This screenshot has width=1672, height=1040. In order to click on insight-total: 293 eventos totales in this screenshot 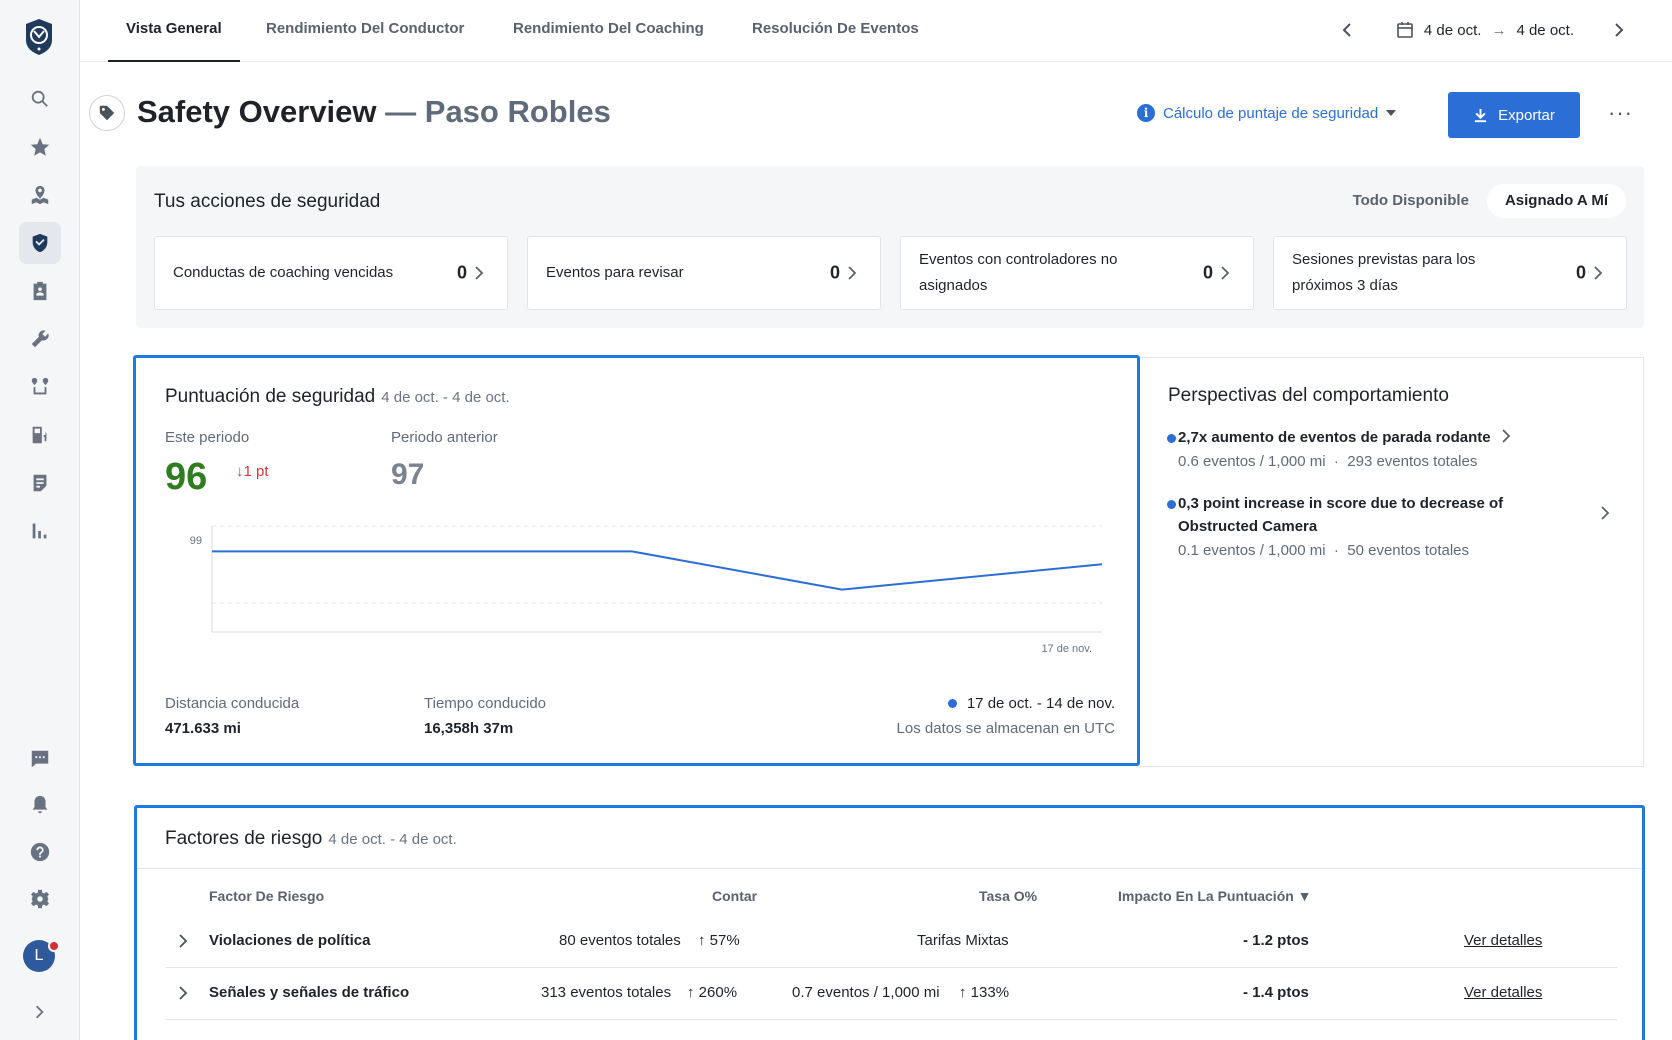, I will do `click(1412, 461)`.